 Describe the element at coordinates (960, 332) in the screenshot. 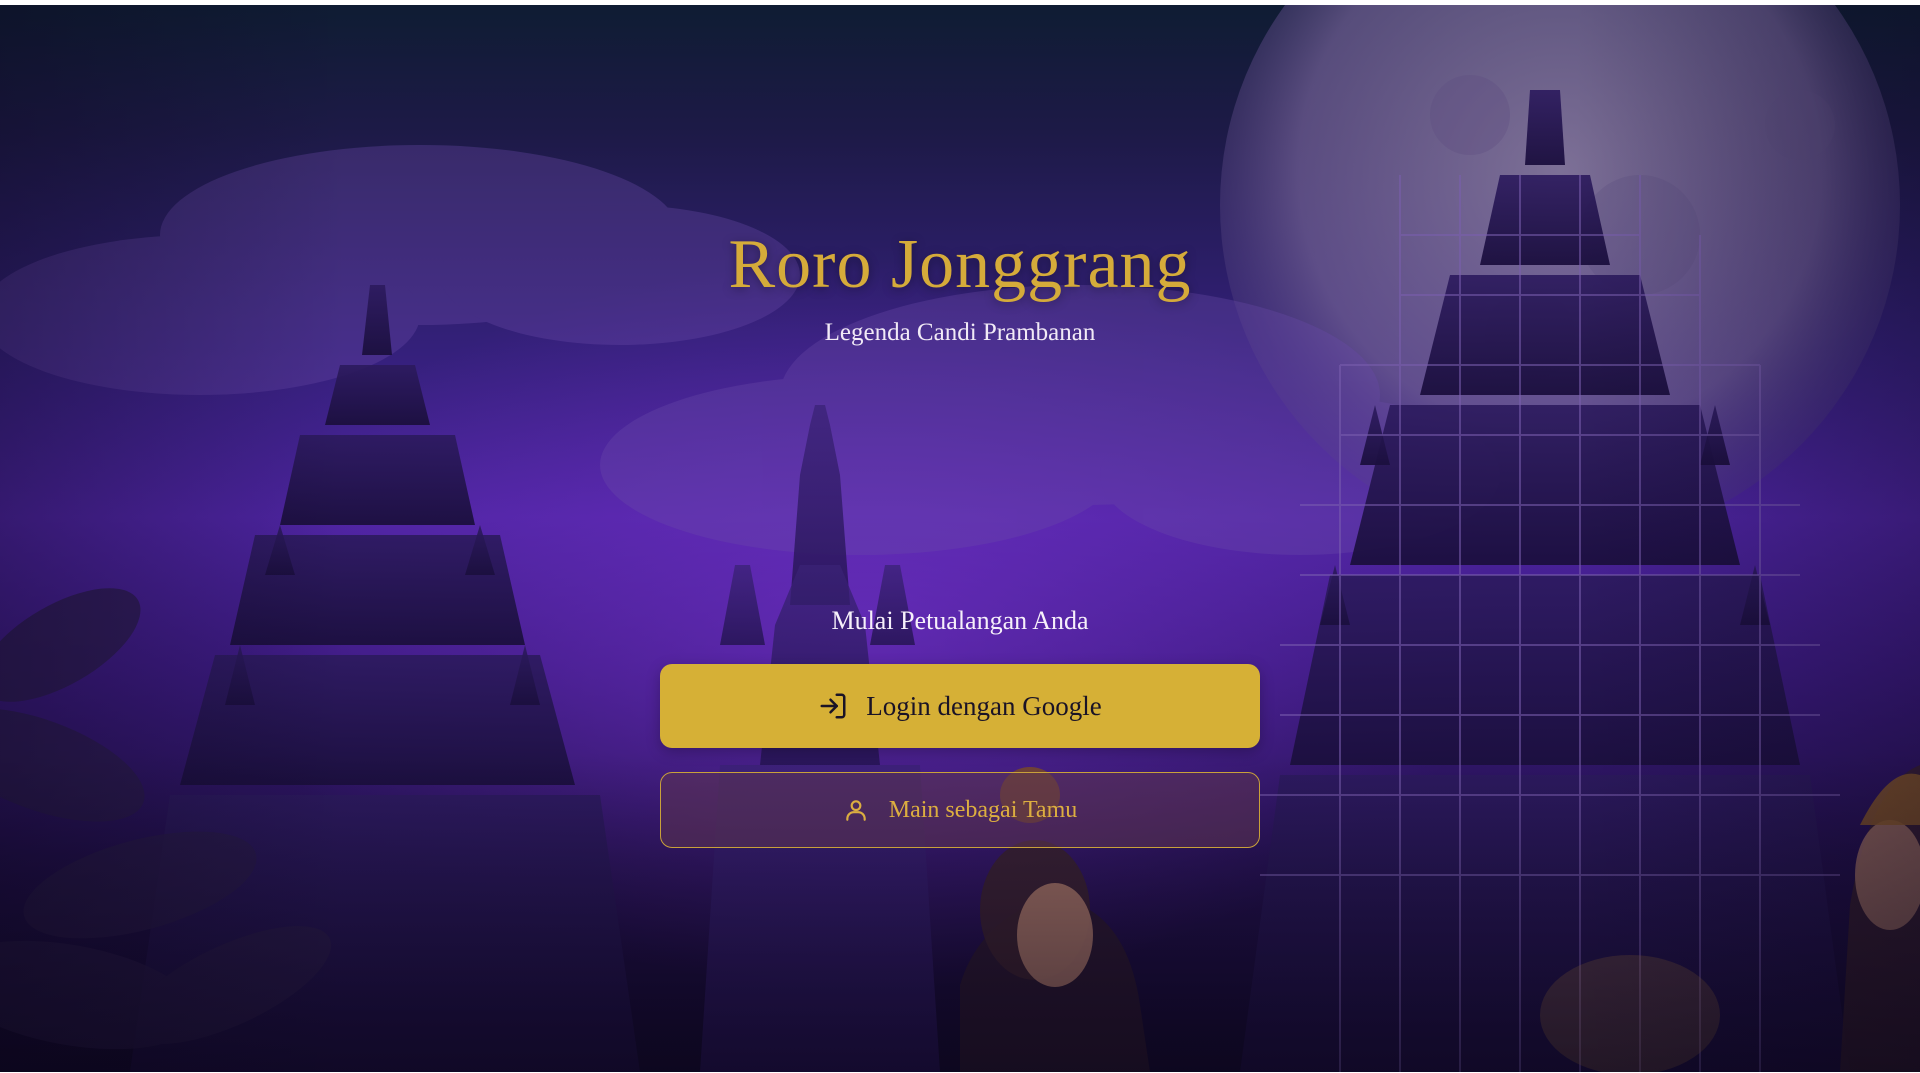

I see `app-subtitle: Legenda Candi Prambanan` at that location.